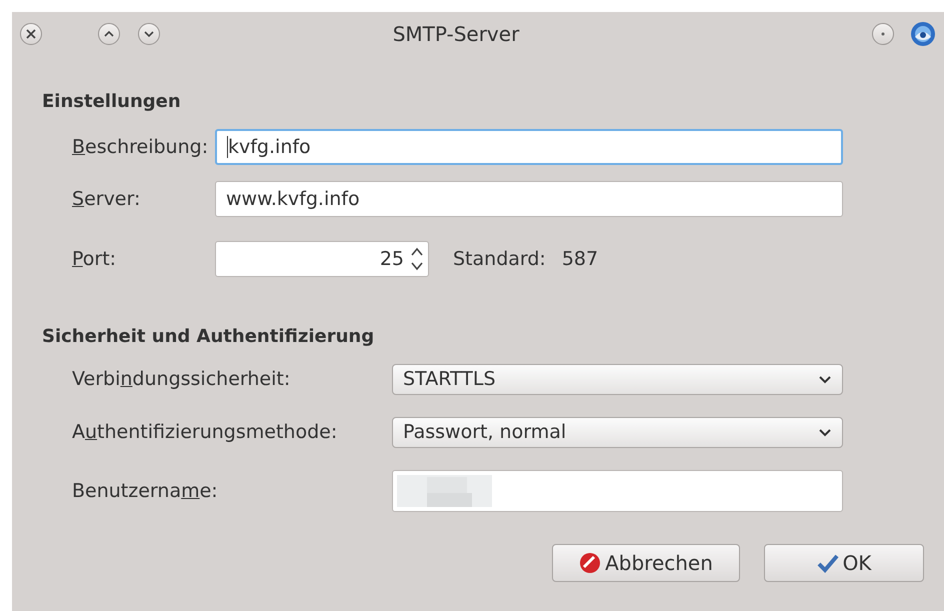  Describe the element at coordinates (149, 34) in the screenshot. I see `shade-down-button` at that location.